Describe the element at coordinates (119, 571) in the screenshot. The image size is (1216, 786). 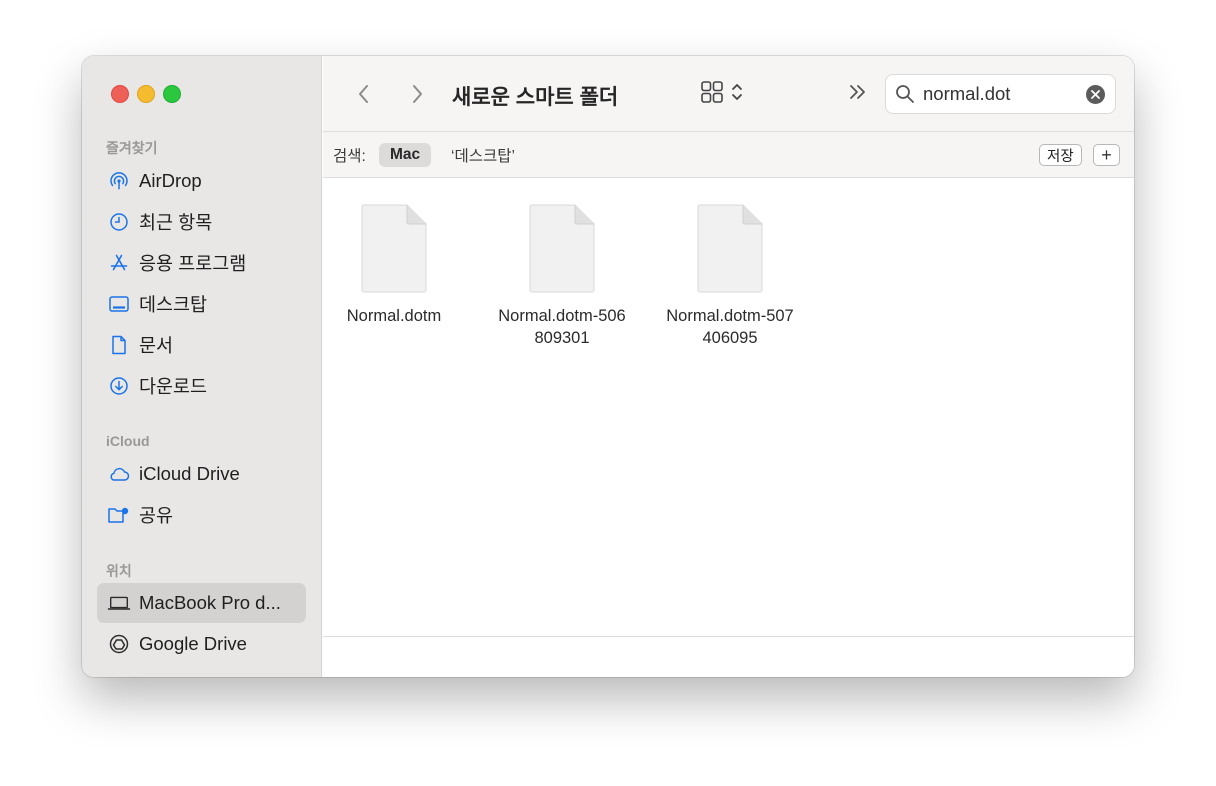
I see `sidebar-section-locations: 위치` at that location.